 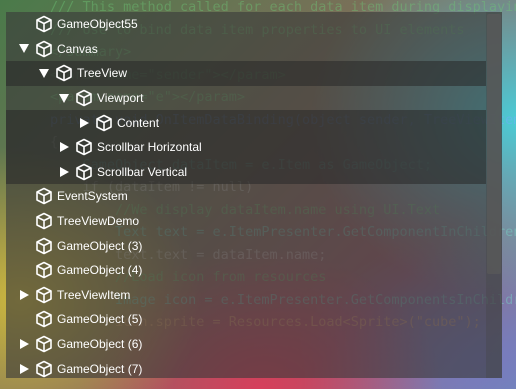 I want to click on tree-item: GameObject (7), so click(x=246, y=367).